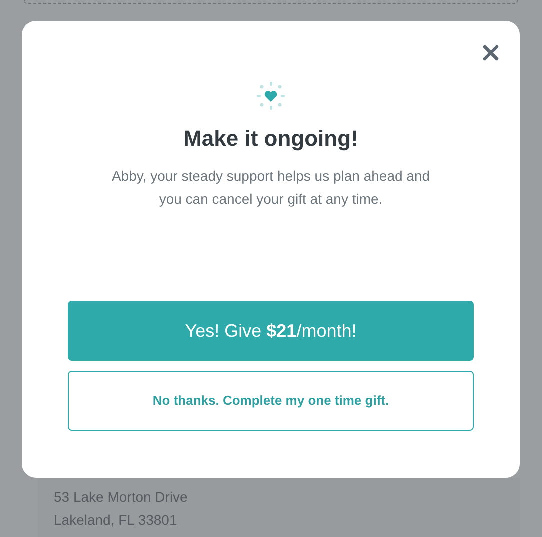 The width and height of the screenshot is (542, 537). Describe the element at coordinates (271, 188) in the screenshot. I see `dialog-message: Abby, your steady support helps us plan ahead and you can cancel your gift at any time.` at that location.